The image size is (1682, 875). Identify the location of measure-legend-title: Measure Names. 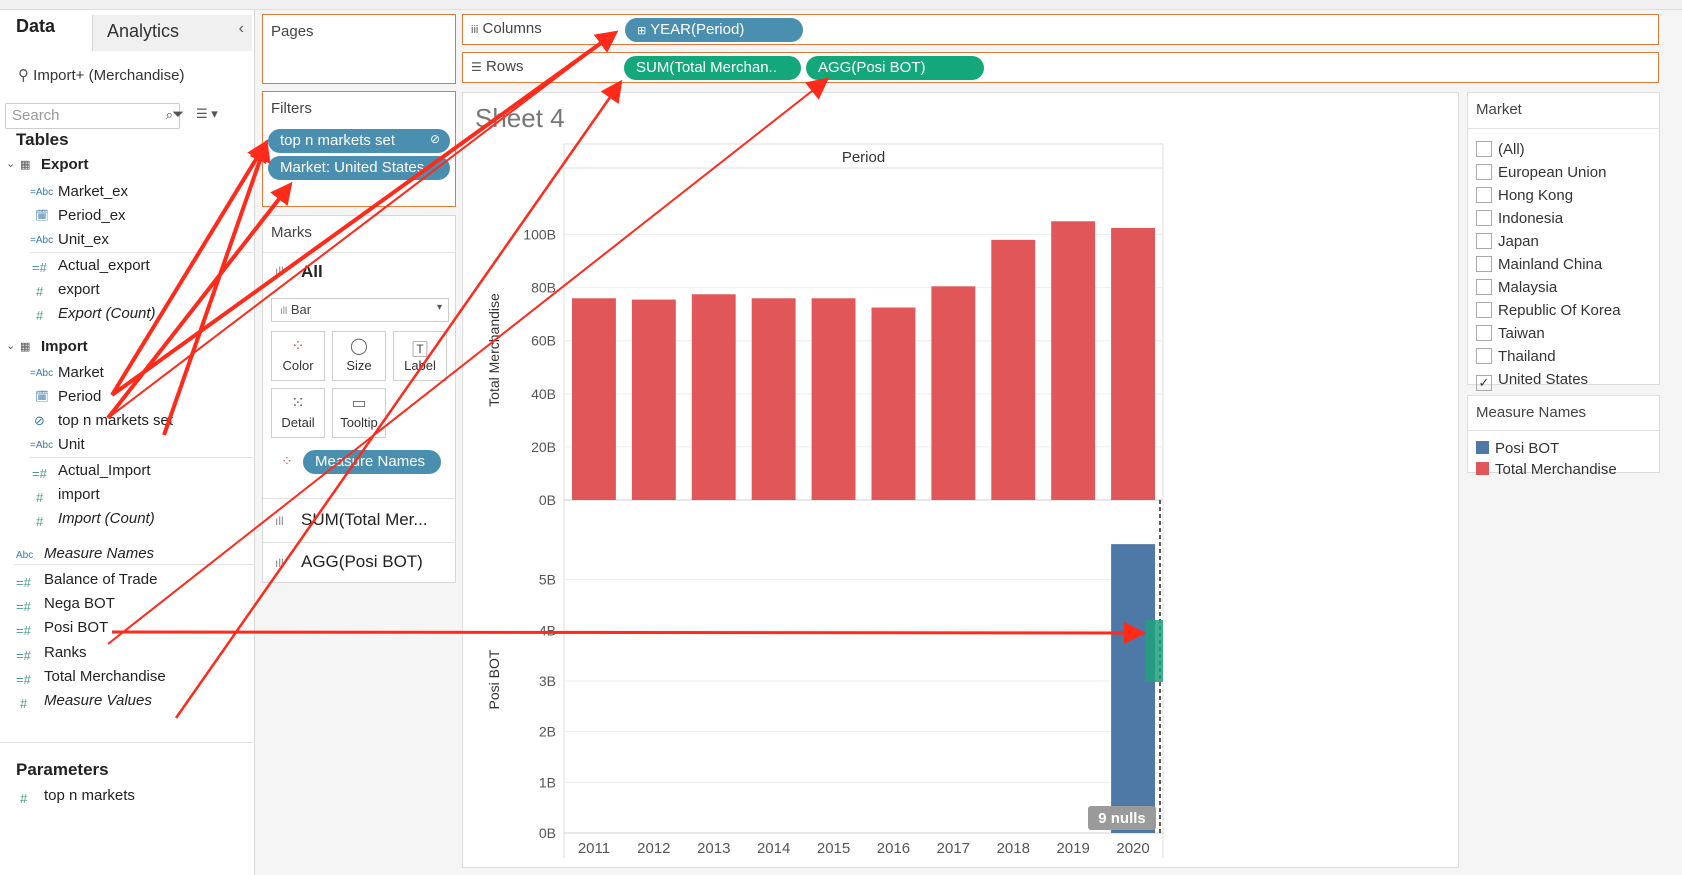
(1531, 412).